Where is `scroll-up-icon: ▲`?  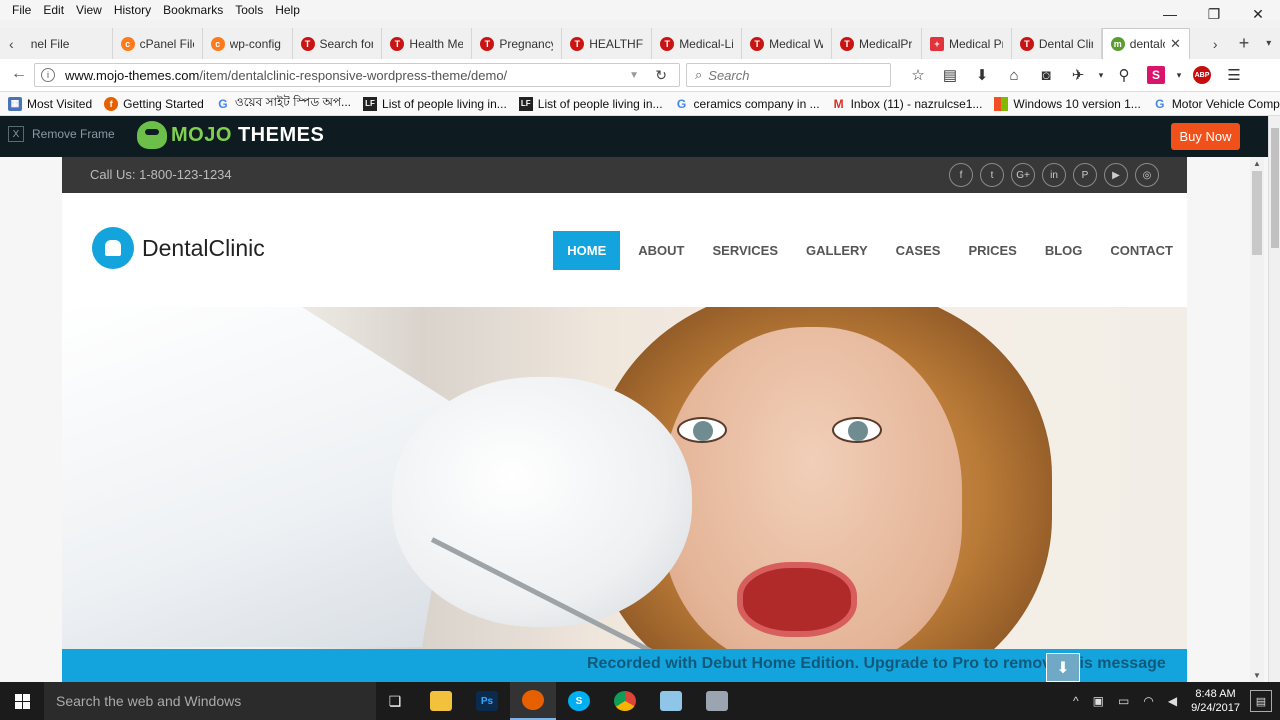
scroll-up-icon: ▲ is located at coordinates (1257, 163).